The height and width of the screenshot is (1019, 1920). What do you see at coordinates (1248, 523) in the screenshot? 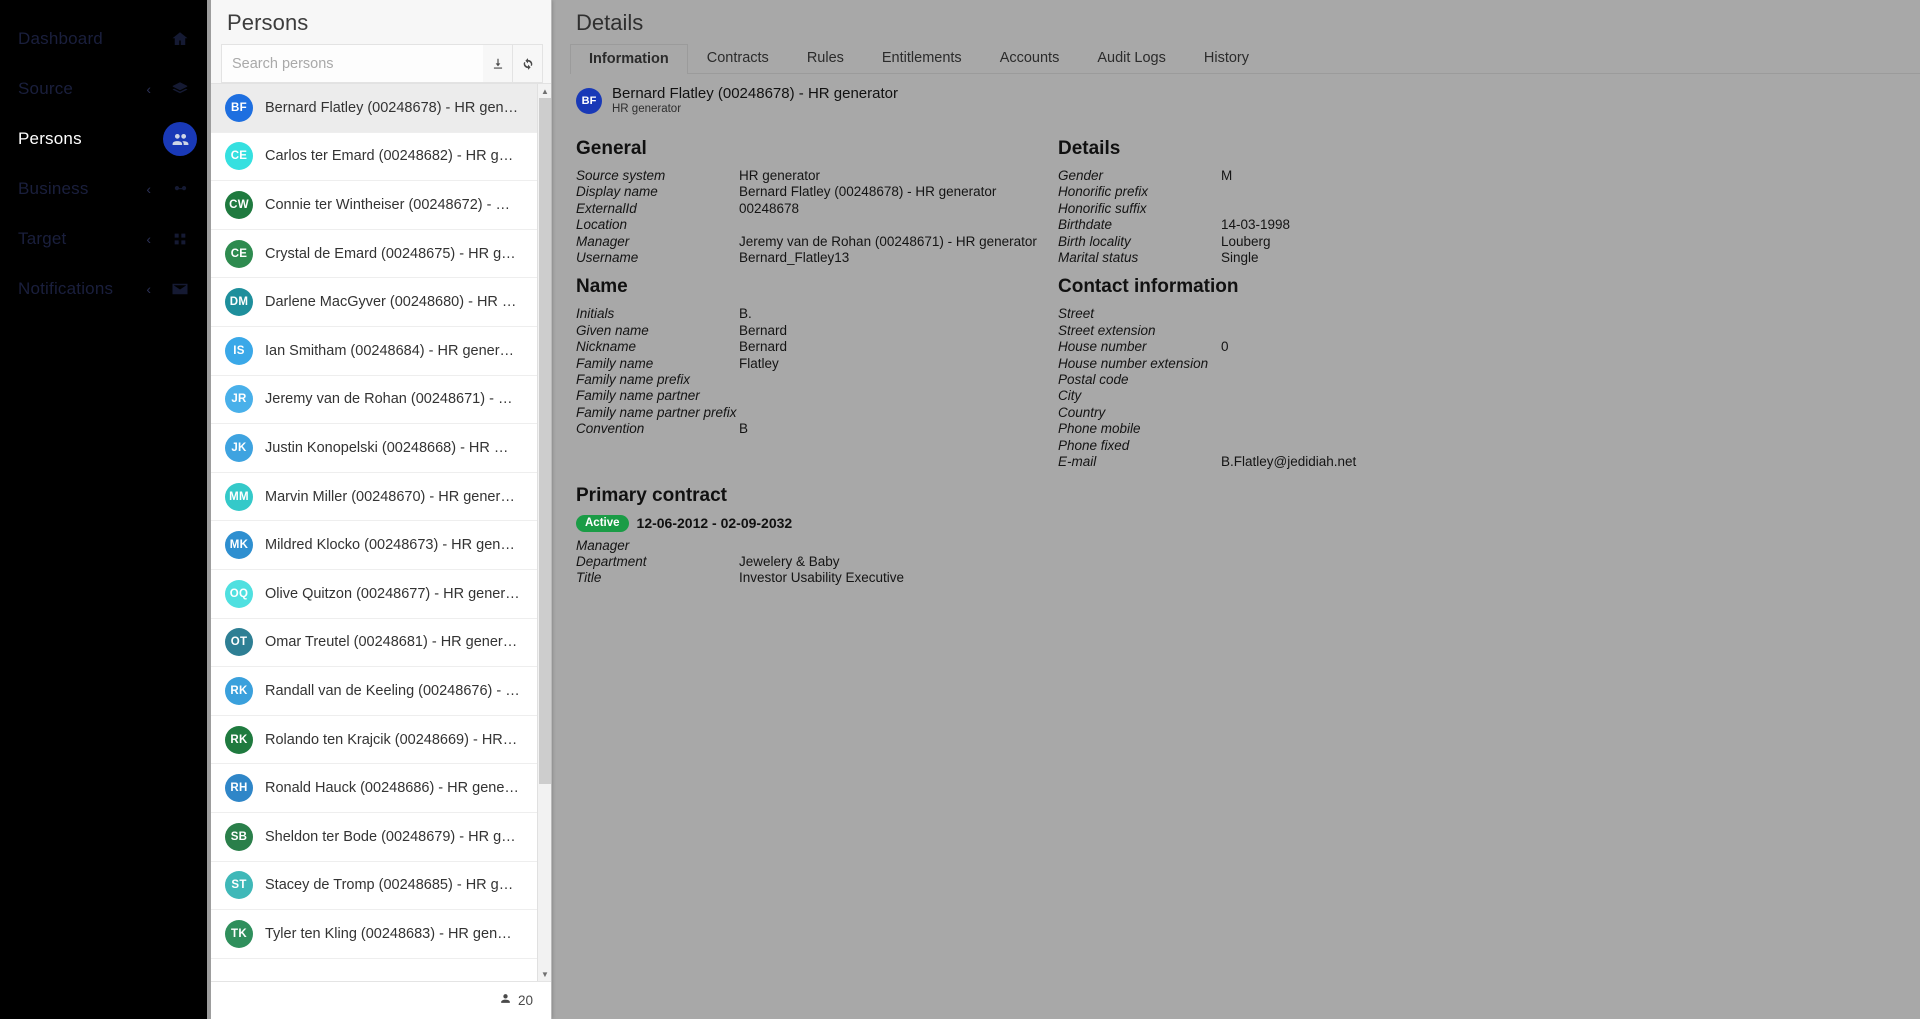
I see `contract-status-row: Active 12-06-2012 - 02-09-2032` at bounding box center [1248, 523].